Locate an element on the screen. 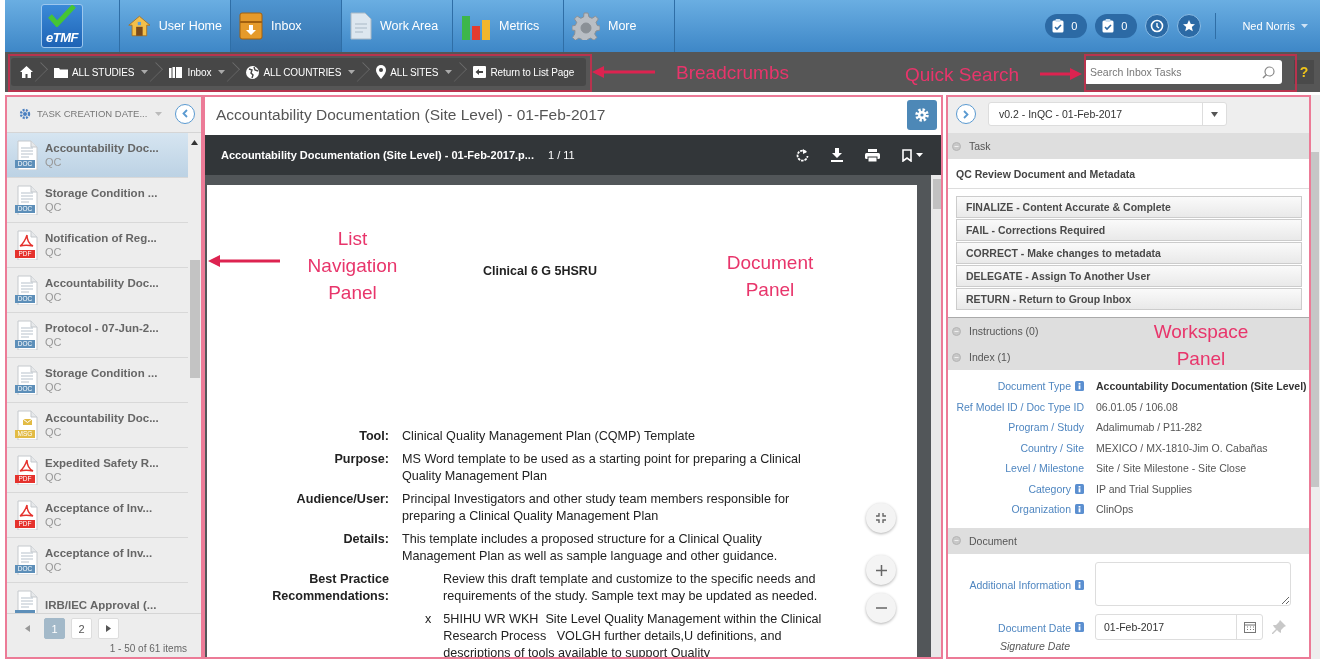 This screenshot has width=1326, height=659. home-icon is located at coordinates (26, 72).